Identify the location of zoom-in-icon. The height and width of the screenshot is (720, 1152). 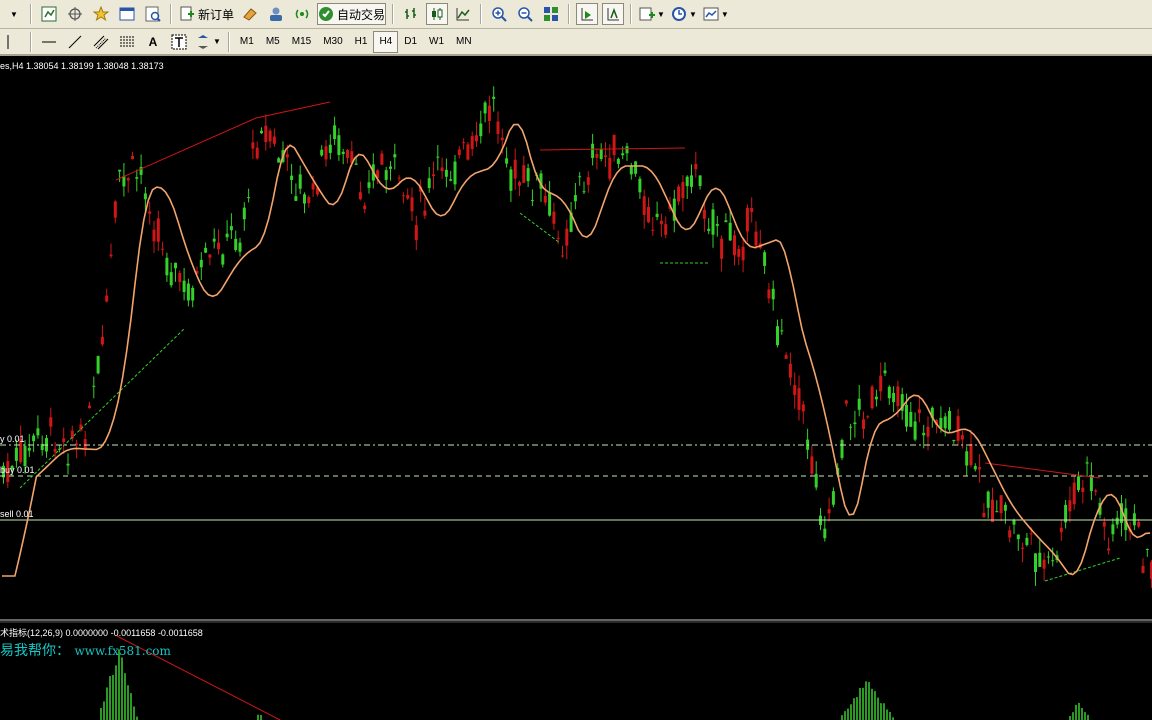
(499, 14).